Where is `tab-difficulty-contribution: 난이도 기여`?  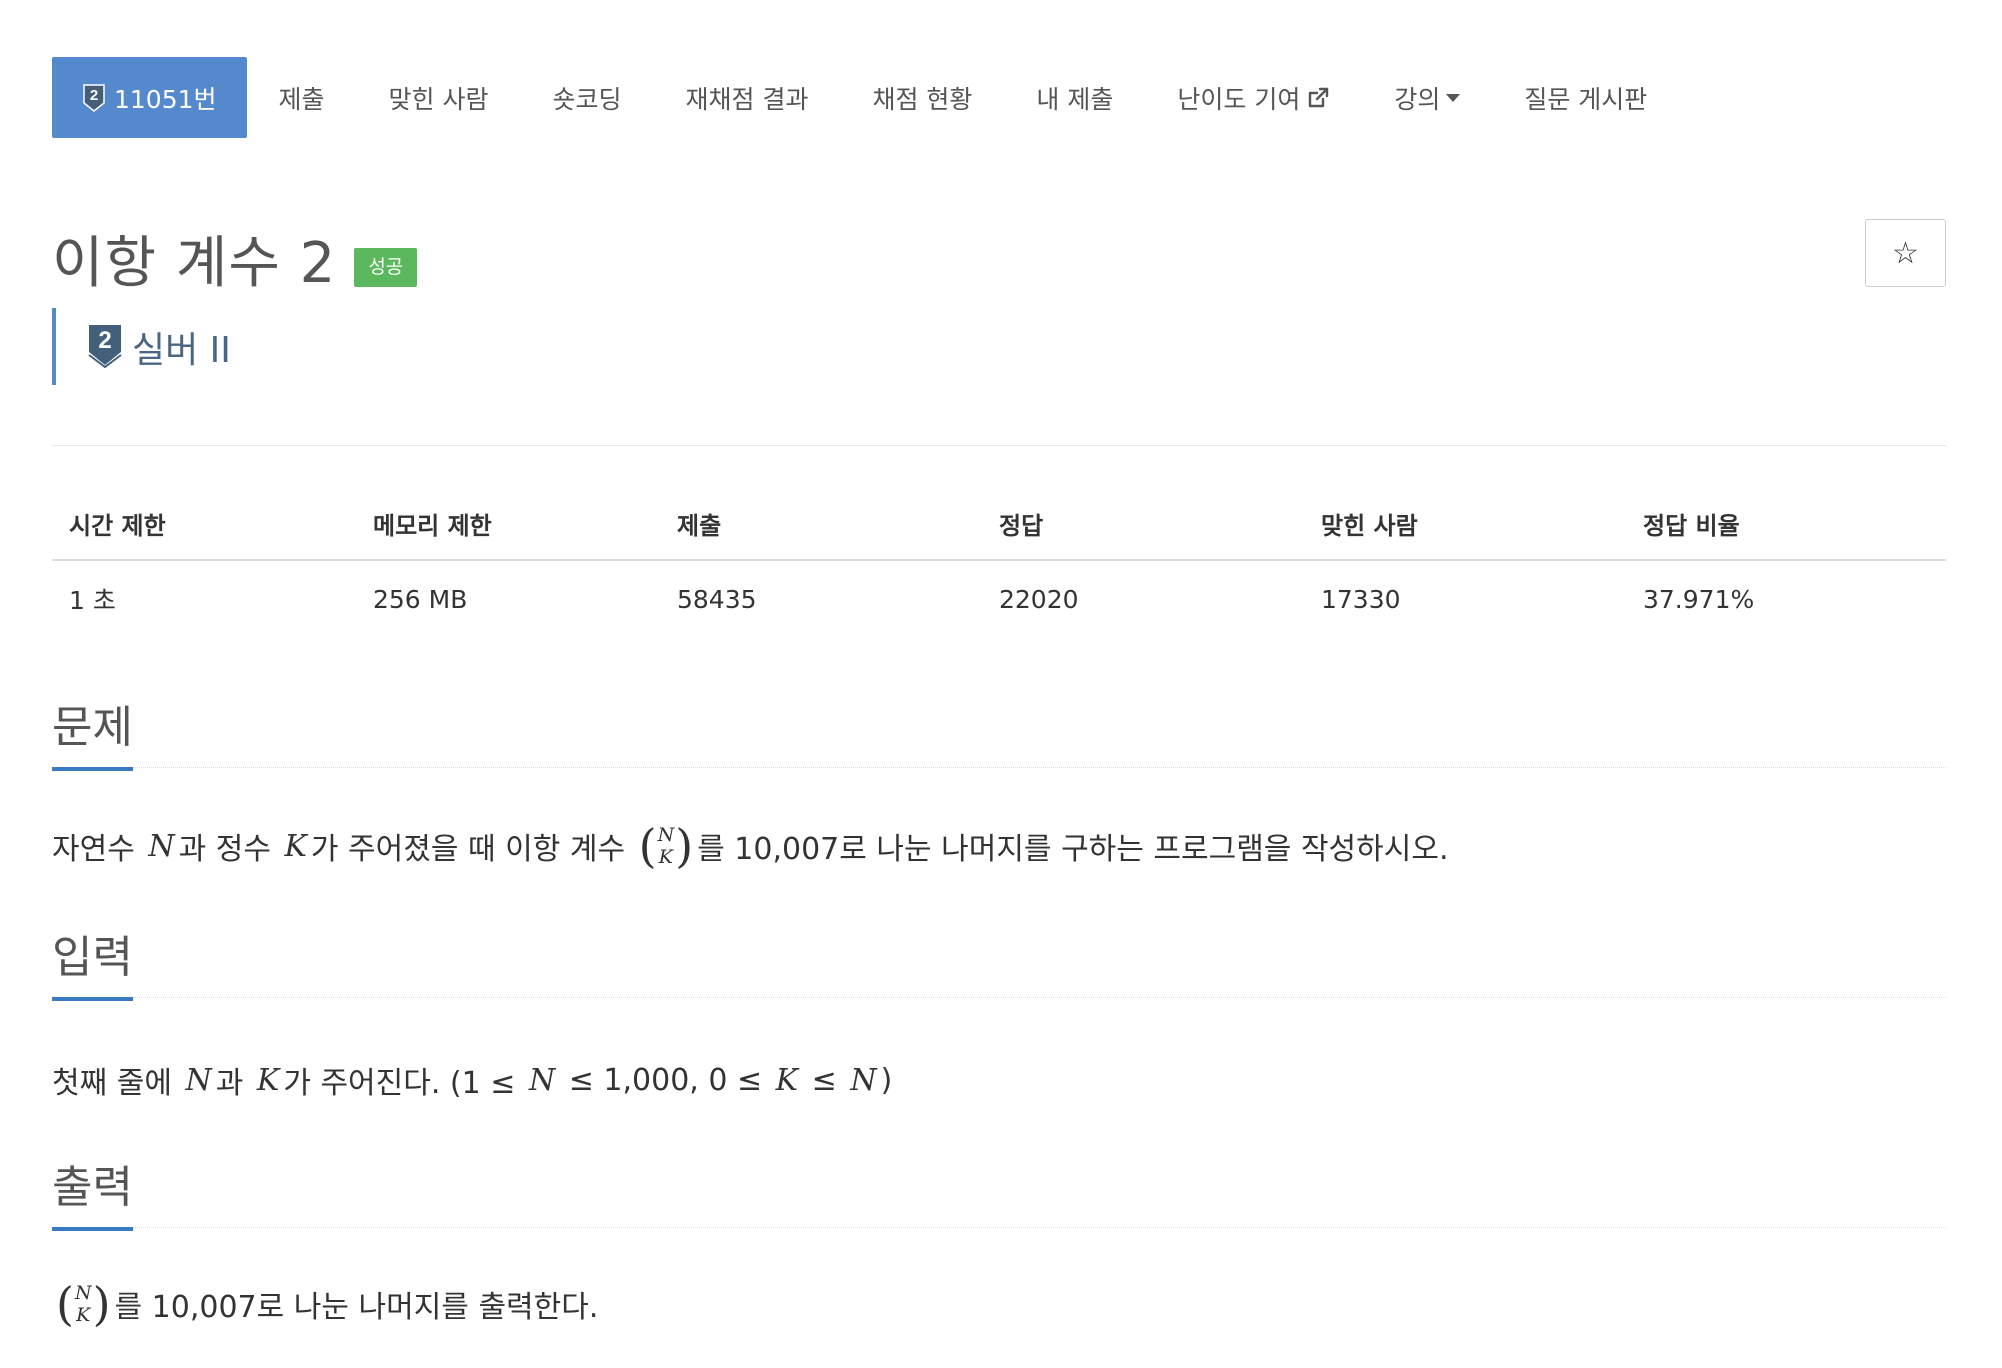 tab-difficulty-contribution: 난이도 기여 is located at coordinates (1253, 97).